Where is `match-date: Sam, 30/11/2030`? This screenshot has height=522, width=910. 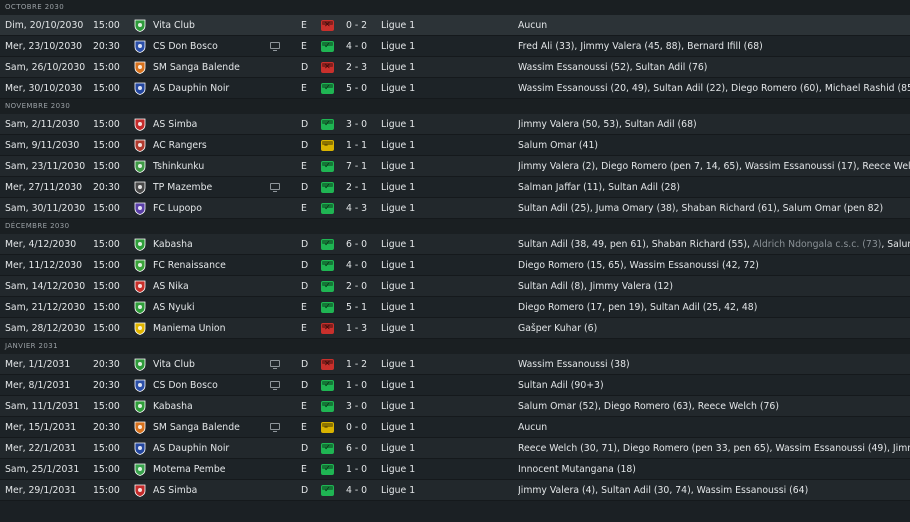 match-date: Sam, 30/11/2030 is located at coordinates (45, 208).